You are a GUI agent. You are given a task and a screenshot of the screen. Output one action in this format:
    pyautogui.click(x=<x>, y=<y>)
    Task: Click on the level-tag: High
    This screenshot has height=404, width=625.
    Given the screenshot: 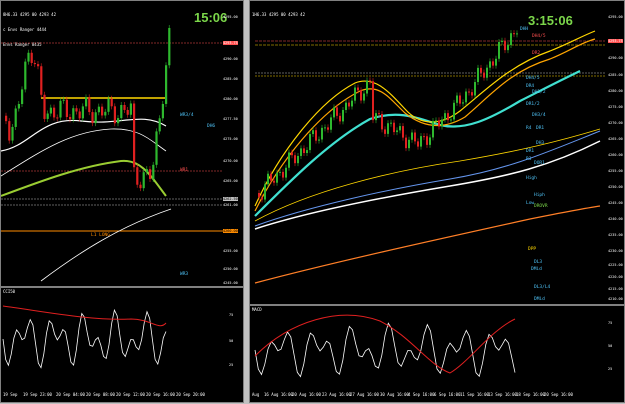 What is the action you would take?
    pyautogui.click(x=531, y=178)
    